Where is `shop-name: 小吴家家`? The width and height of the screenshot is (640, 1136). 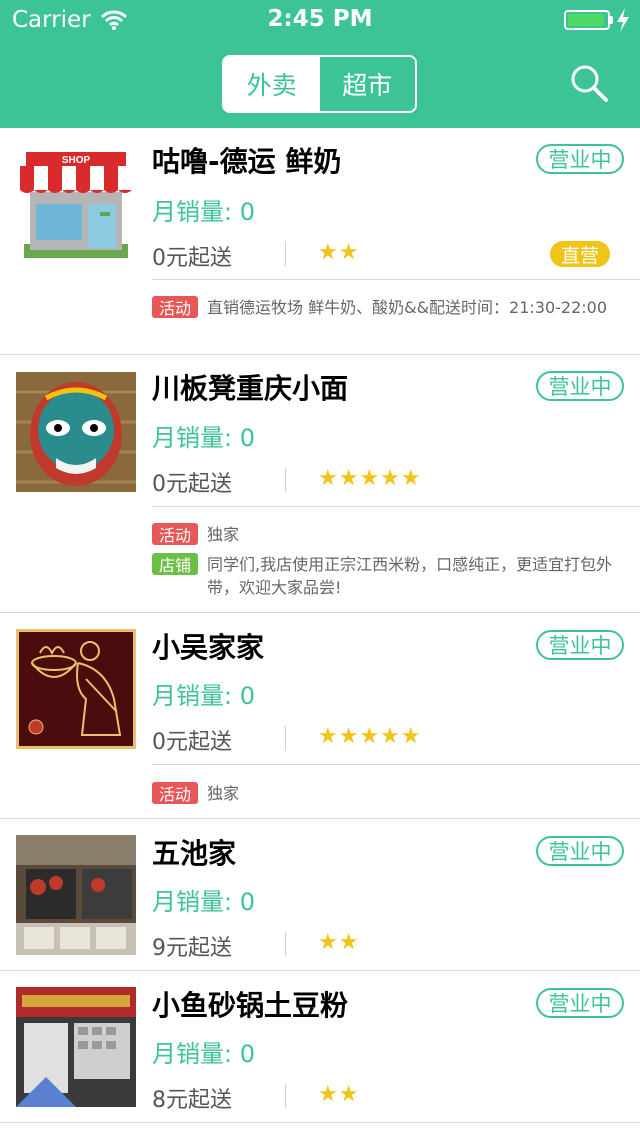 shop-name: 小吴家家 is located at coordinates (208, 647).